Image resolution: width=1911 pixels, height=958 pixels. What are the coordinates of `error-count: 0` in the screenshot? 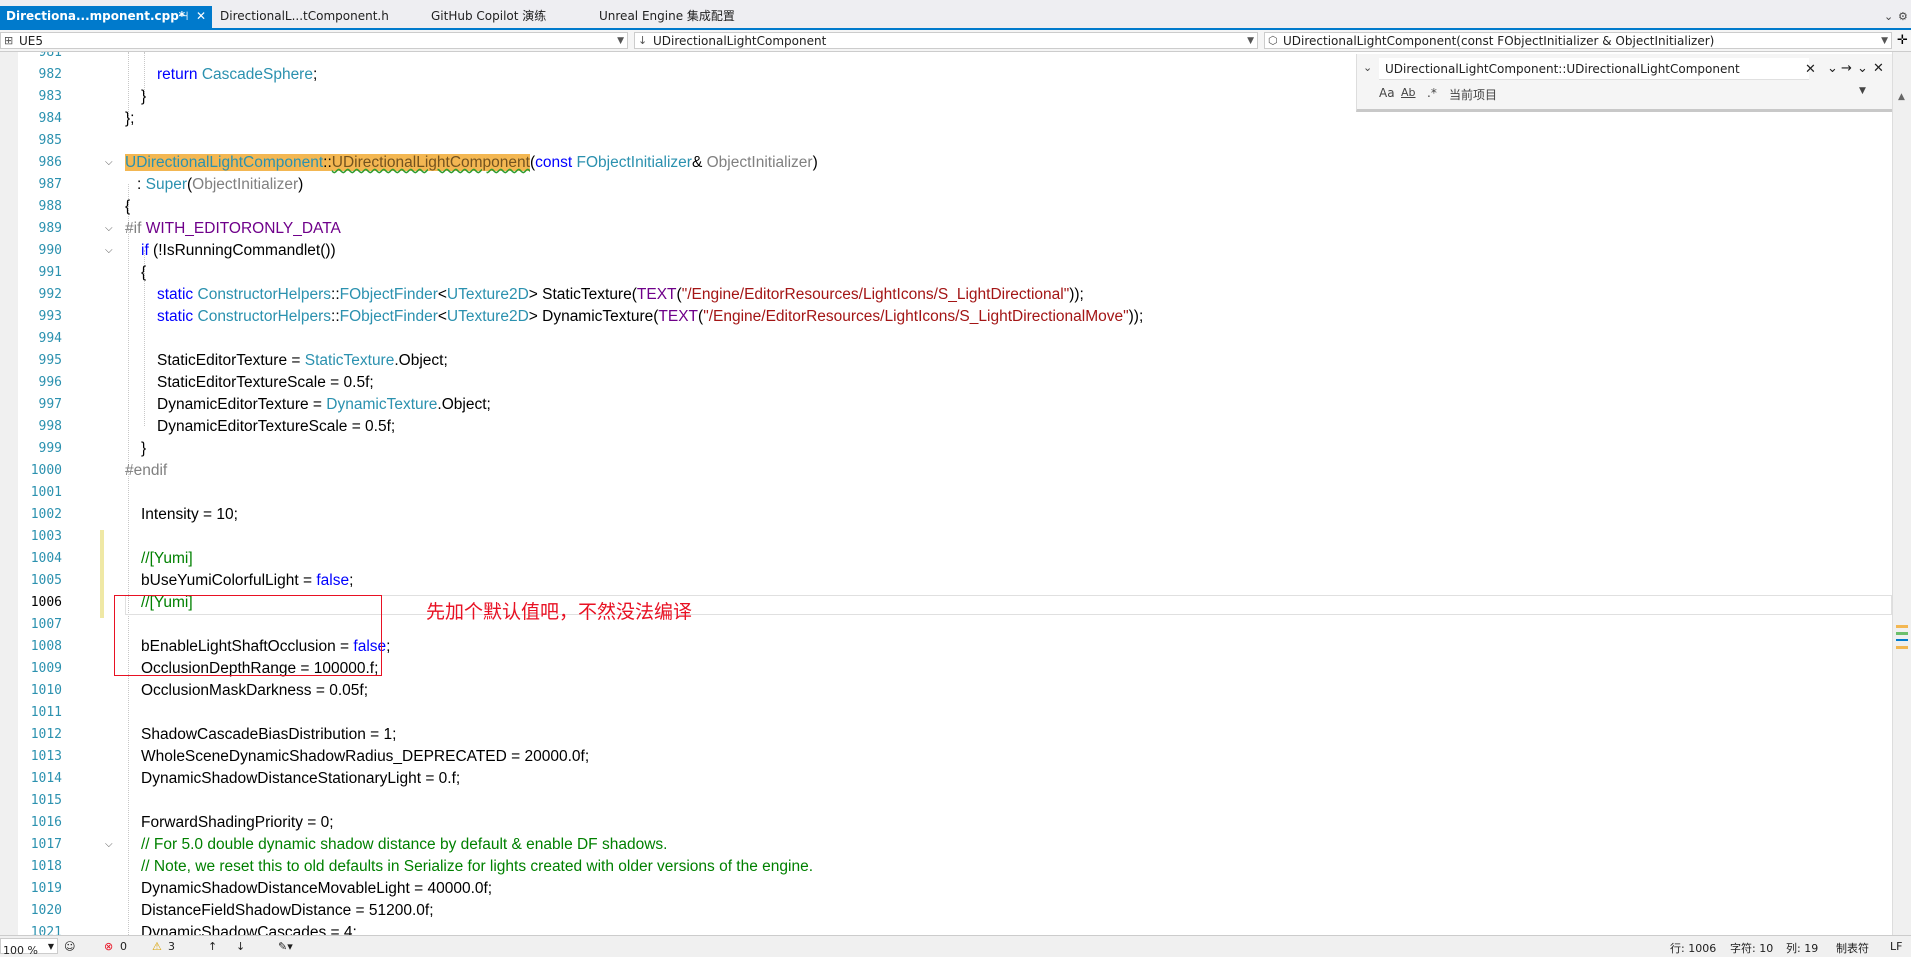 It's located at (123, 946).